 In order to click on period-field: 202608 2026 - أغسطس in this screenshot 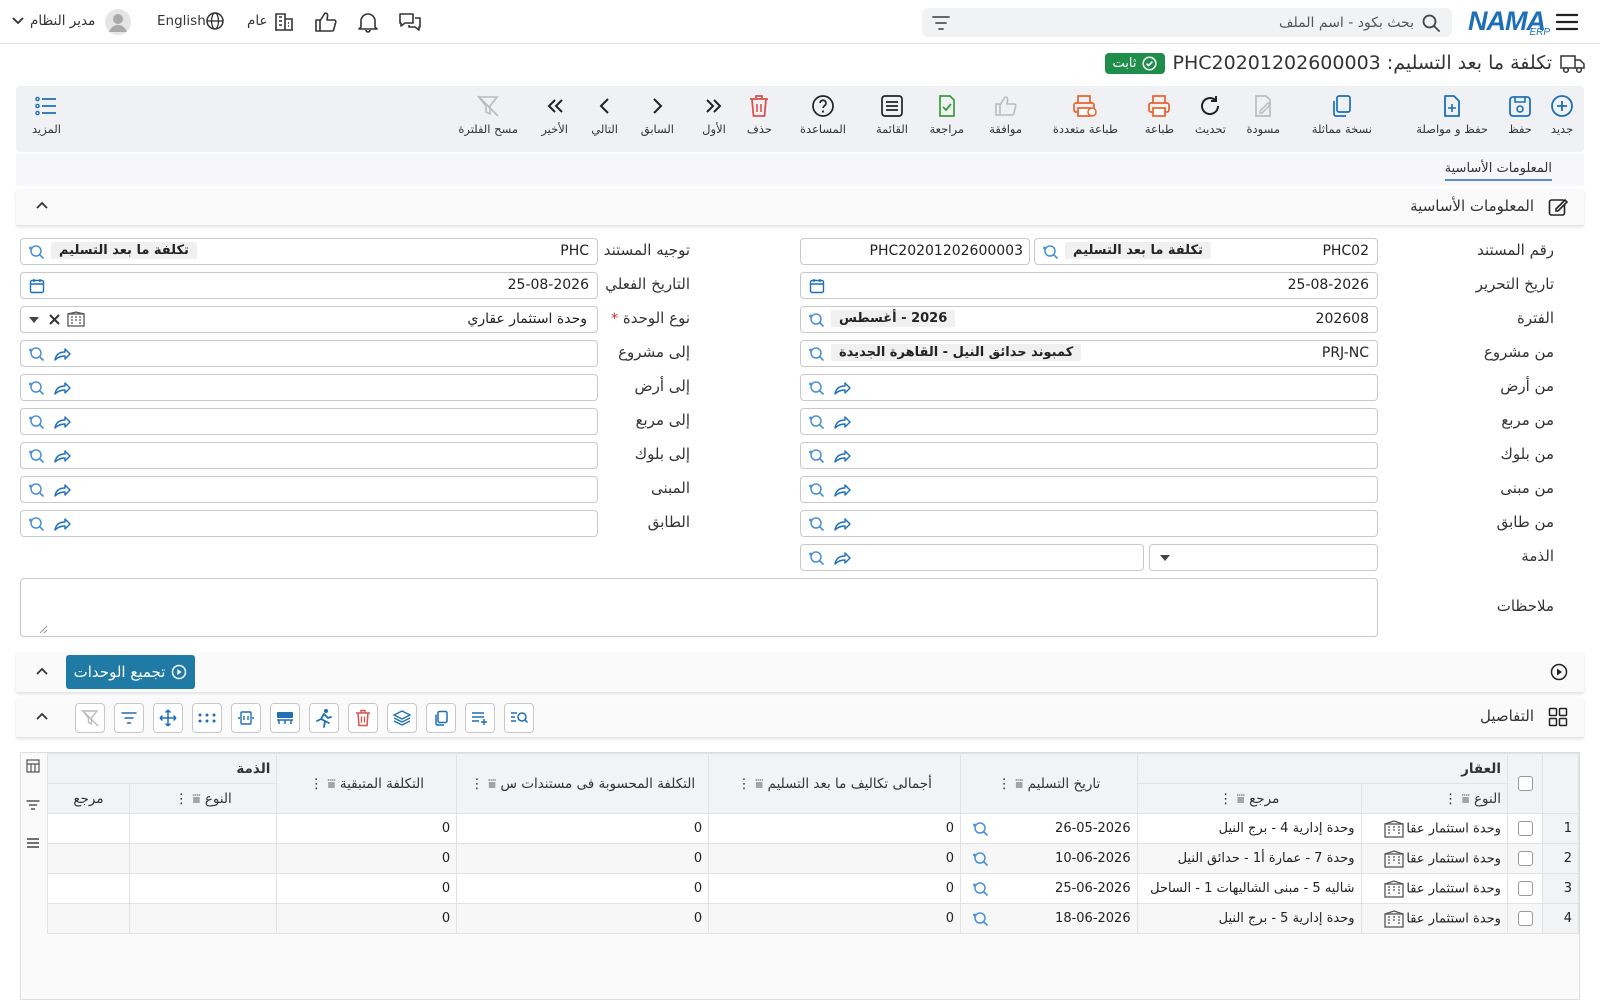, I will do `click(1089, 319)`.